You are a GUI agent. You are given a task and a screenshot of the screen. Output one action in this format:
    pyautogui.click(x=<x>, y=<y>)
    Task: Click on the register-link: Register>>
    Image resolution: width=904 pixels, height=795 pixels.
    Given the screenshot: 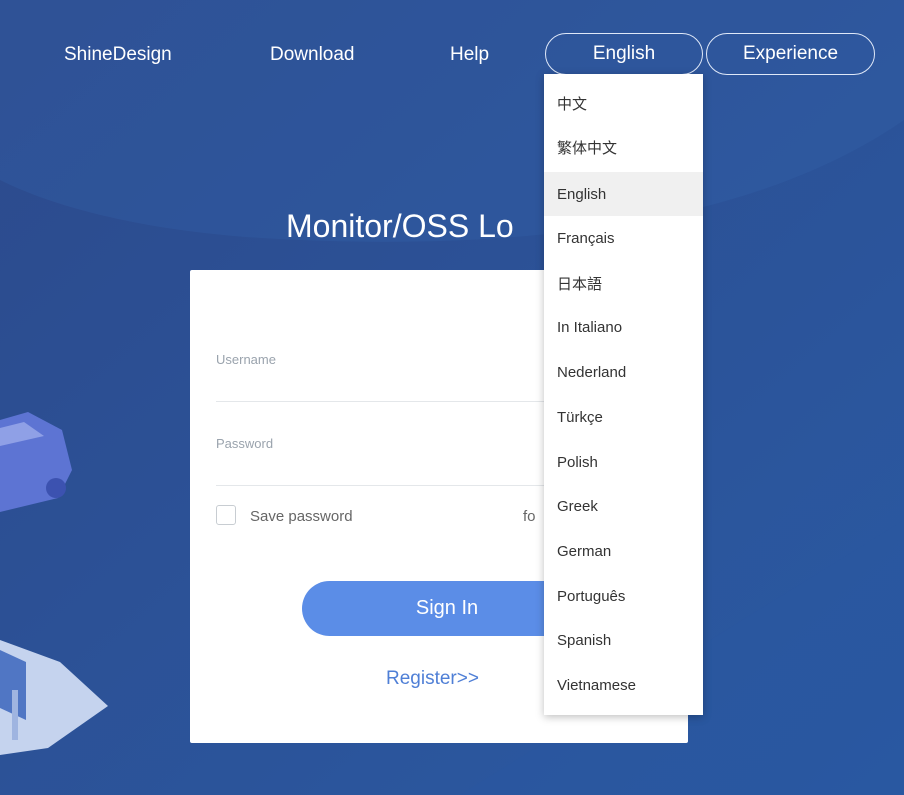 What is the action you would take?
    pyautogui.click(x=432, y=679)
    